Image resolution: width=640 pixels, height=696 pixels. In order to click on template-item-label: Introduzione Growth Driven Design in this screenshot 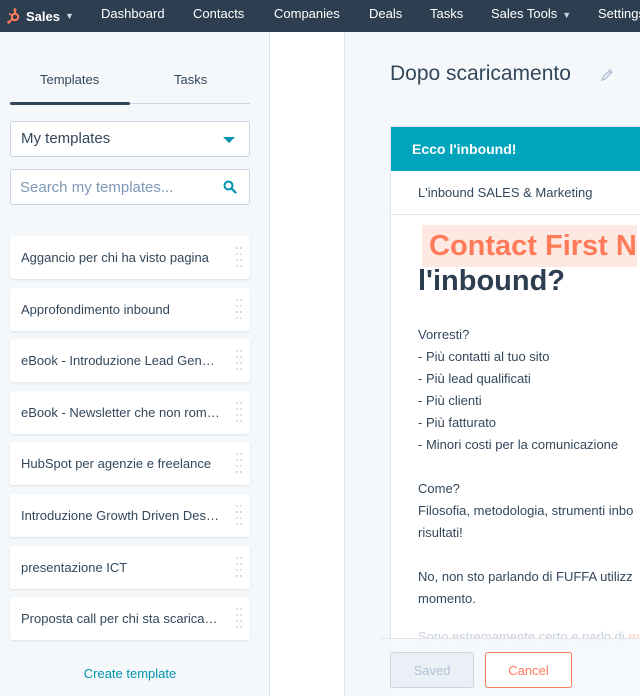, I will do `click(121, 515)`.